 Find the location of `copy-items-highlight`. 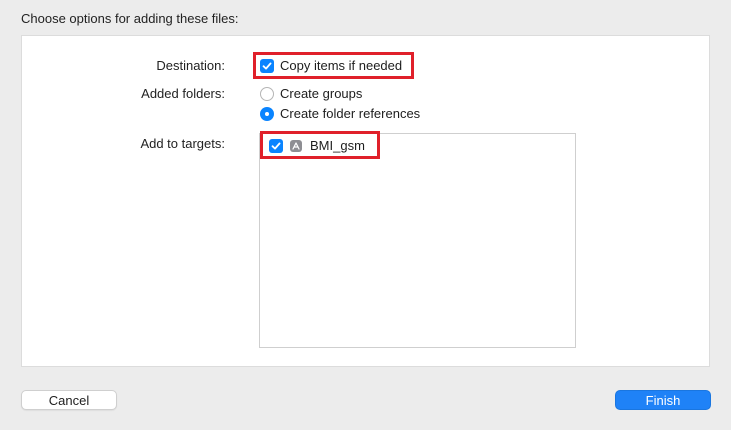

copy-items-highlight is located at coordinates (333, 65).